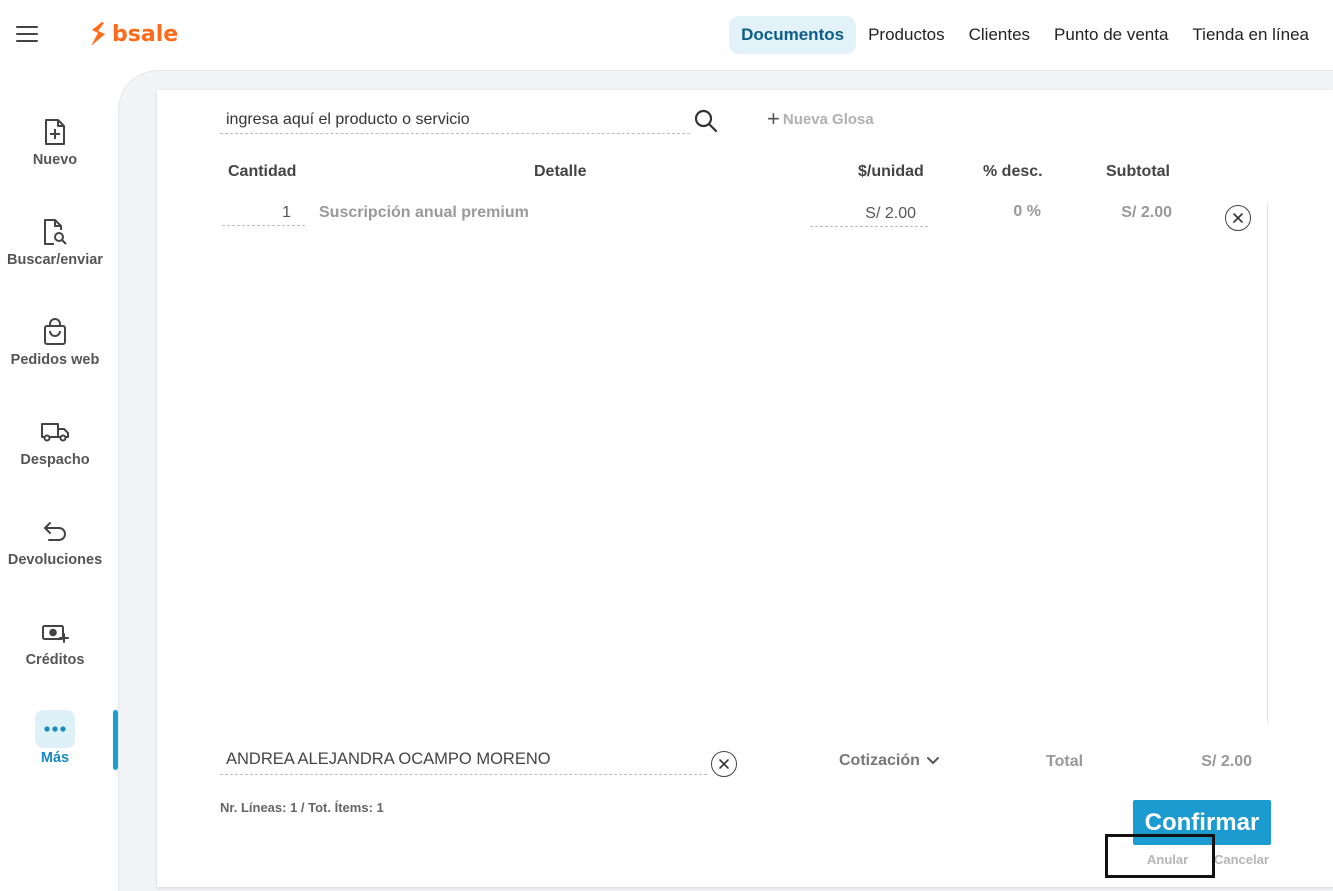  What do you see at coordinates (27, 35) in the screenshot?
I see `hamburger-menu-icon` at bounding box center [27, 35].